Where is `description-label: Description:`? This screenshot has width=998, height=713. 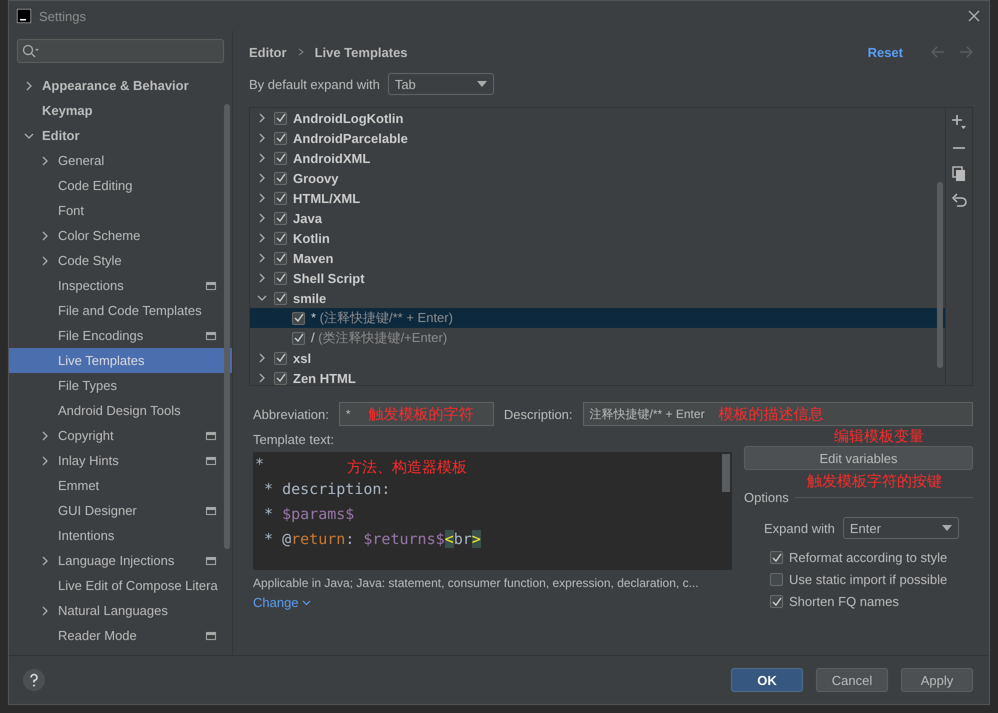 description-label: Description: is located at coordinates (538, 414).